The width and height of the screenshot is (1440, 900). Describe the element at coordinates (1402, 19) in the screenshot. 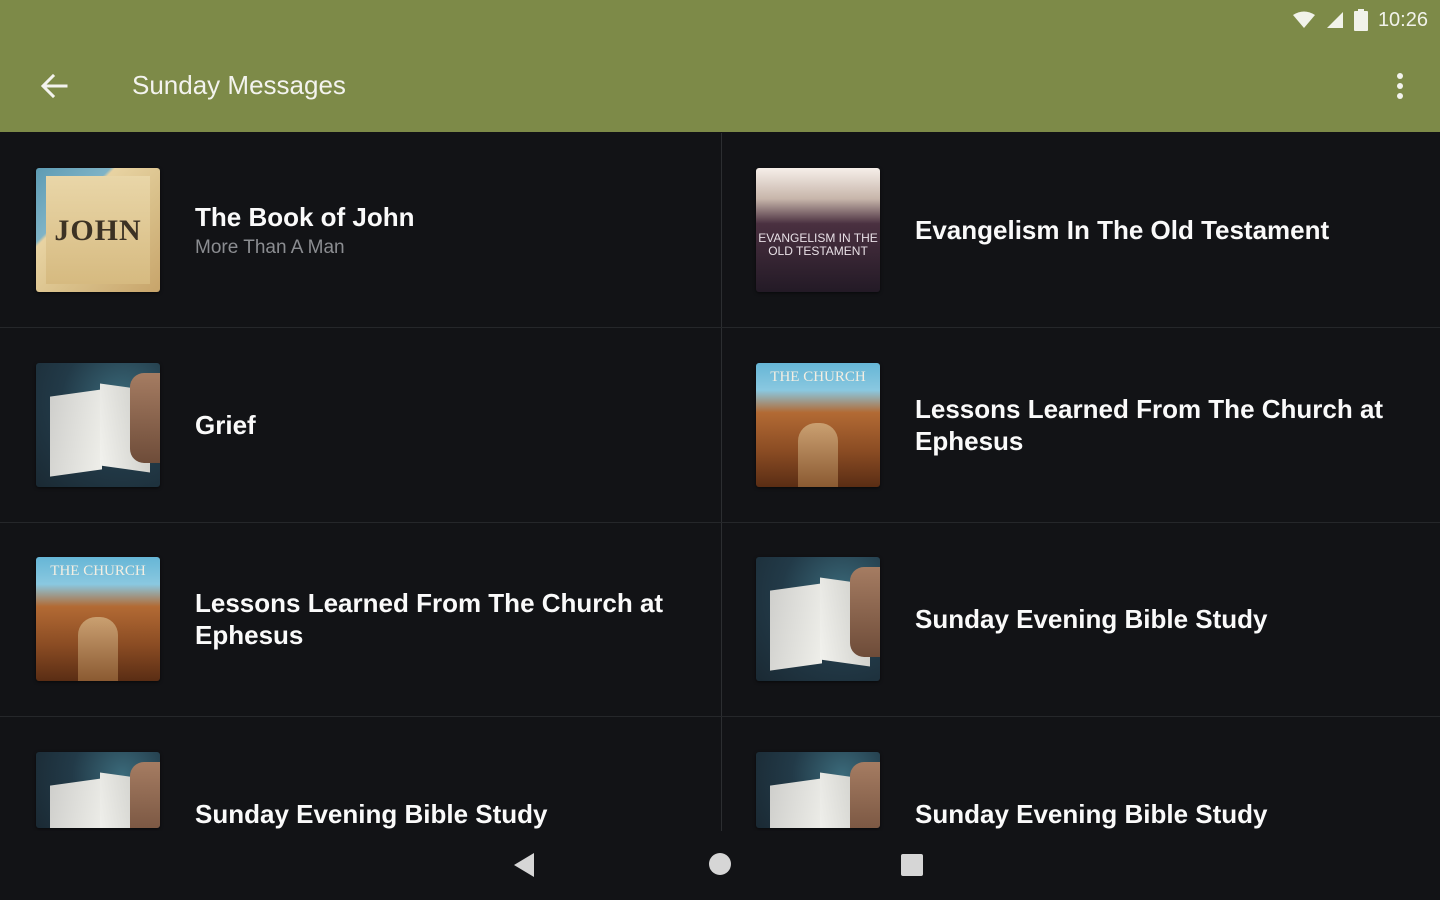

I see `clock: 10:26` at that location.